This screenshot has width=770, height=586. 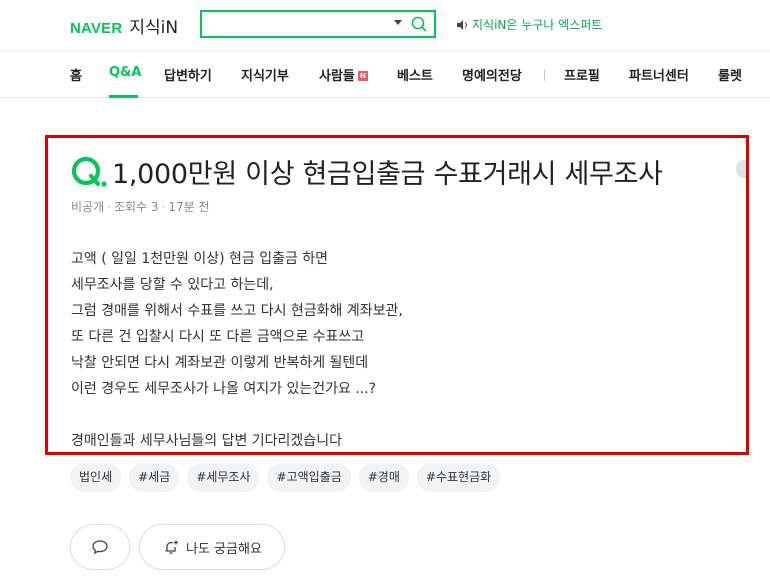 What do you see at coordinates (492, 74) in the screenshot?
I see `nav-hall-of-fame: 명예의전당` at bounding box center [492, 74].